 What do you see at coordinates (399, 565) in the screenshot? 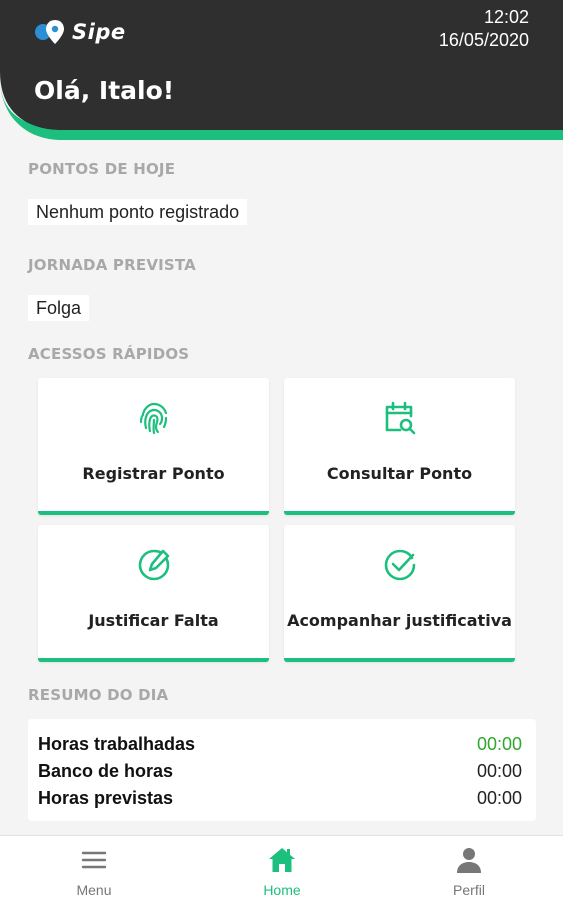
I see `check-circle-icon` at bounding box center [399, 565].